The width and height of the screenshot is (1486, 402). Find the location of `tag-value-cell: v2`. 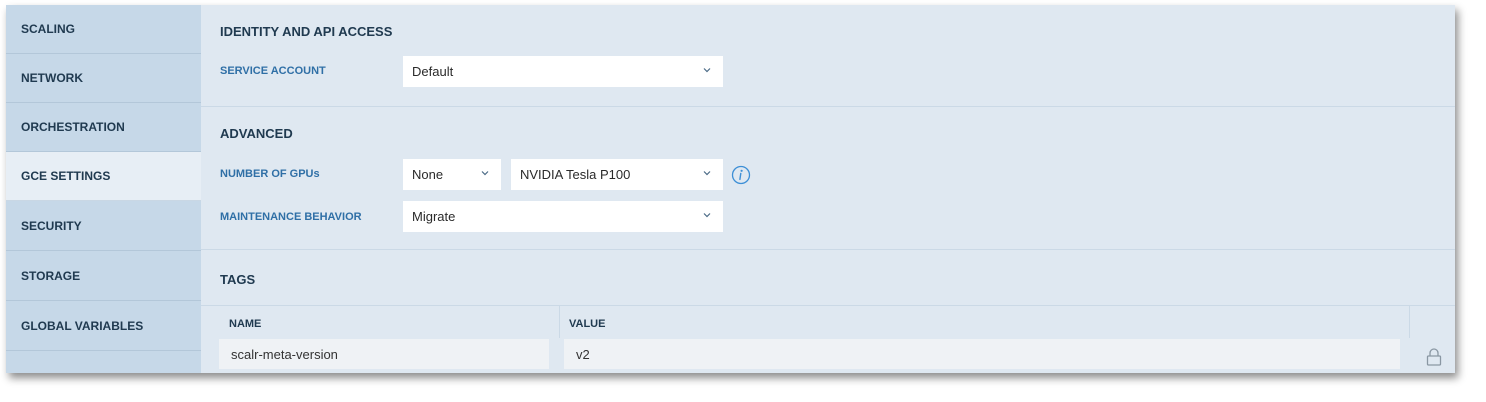

tag-value-cell: v2 is located at coordinates (982, 354).